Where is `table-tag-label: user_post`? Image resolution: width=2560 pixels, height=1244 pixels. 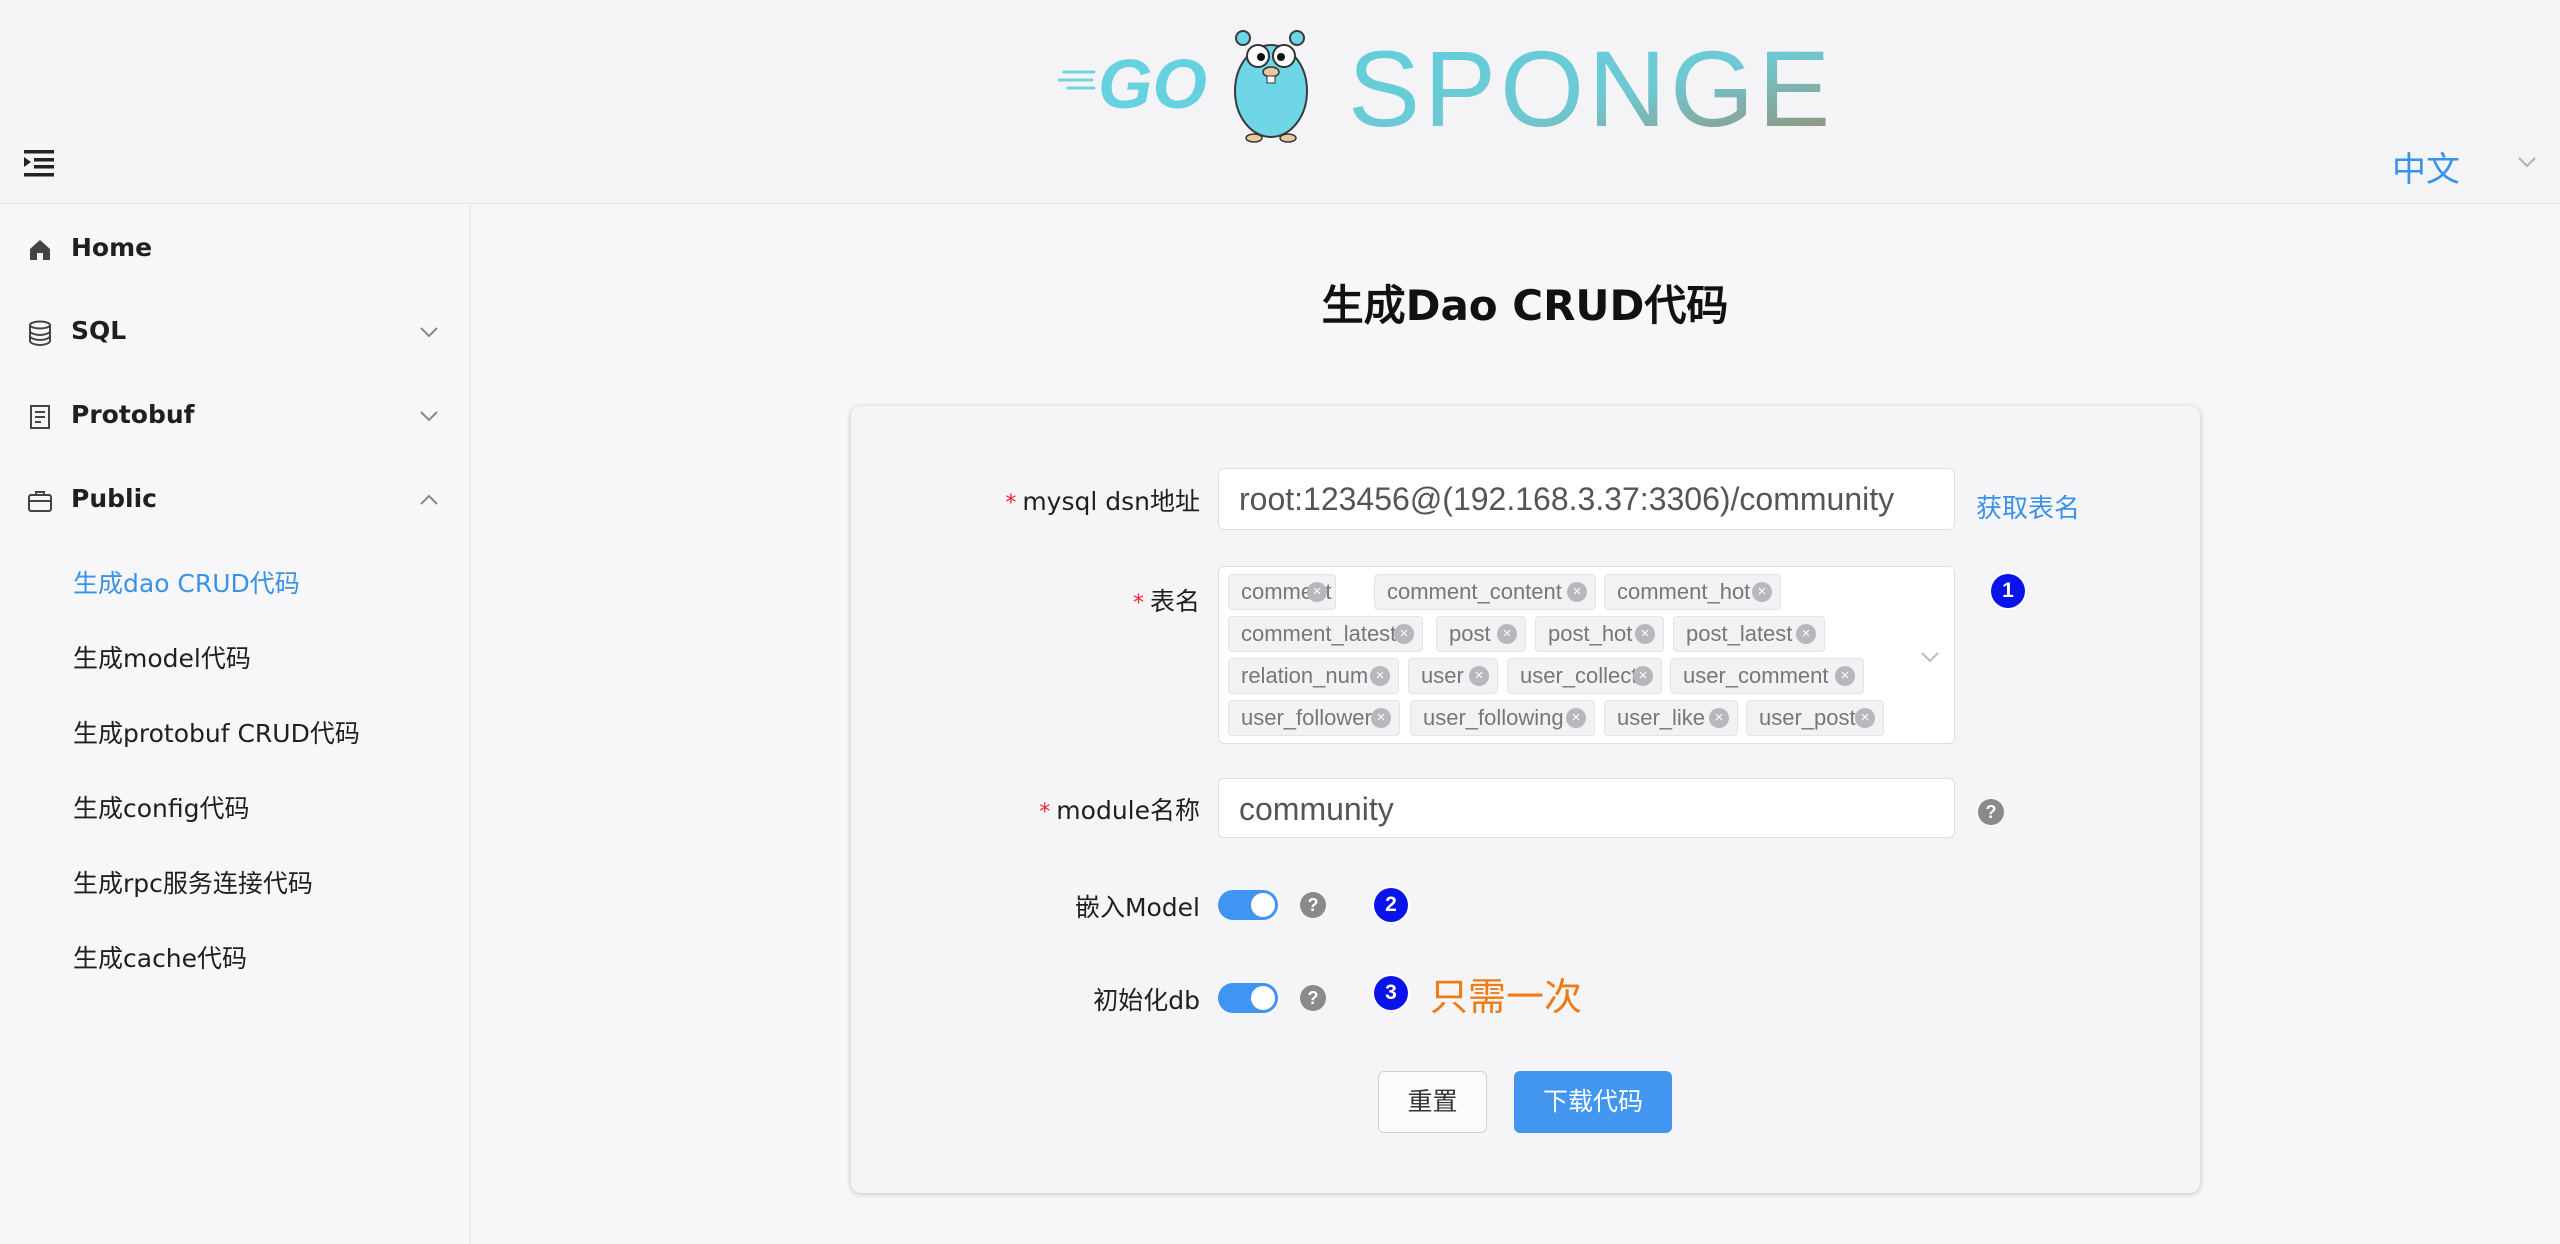 table-tag-label: user_post is located at coordinates (1807, 717).